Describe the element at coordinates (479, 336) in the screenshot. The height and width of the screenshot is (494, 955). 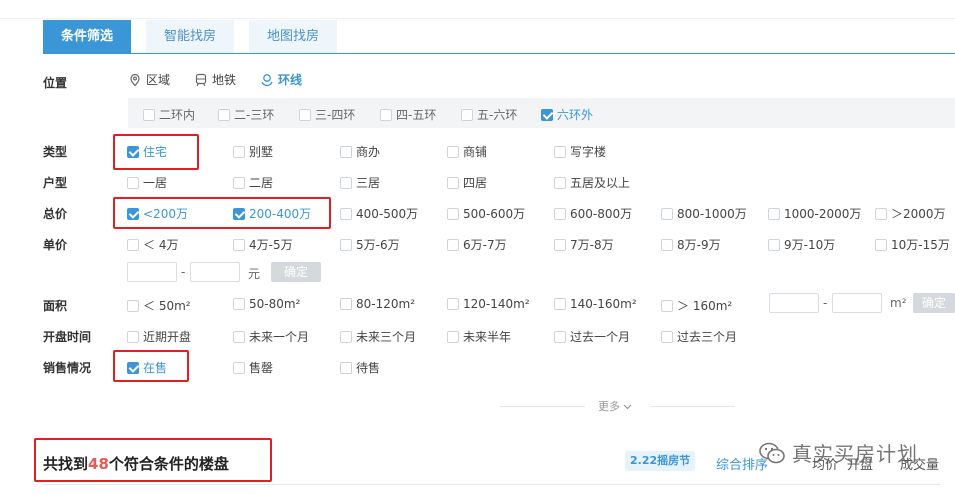
I see `opening-option: 未来半年` at that location.